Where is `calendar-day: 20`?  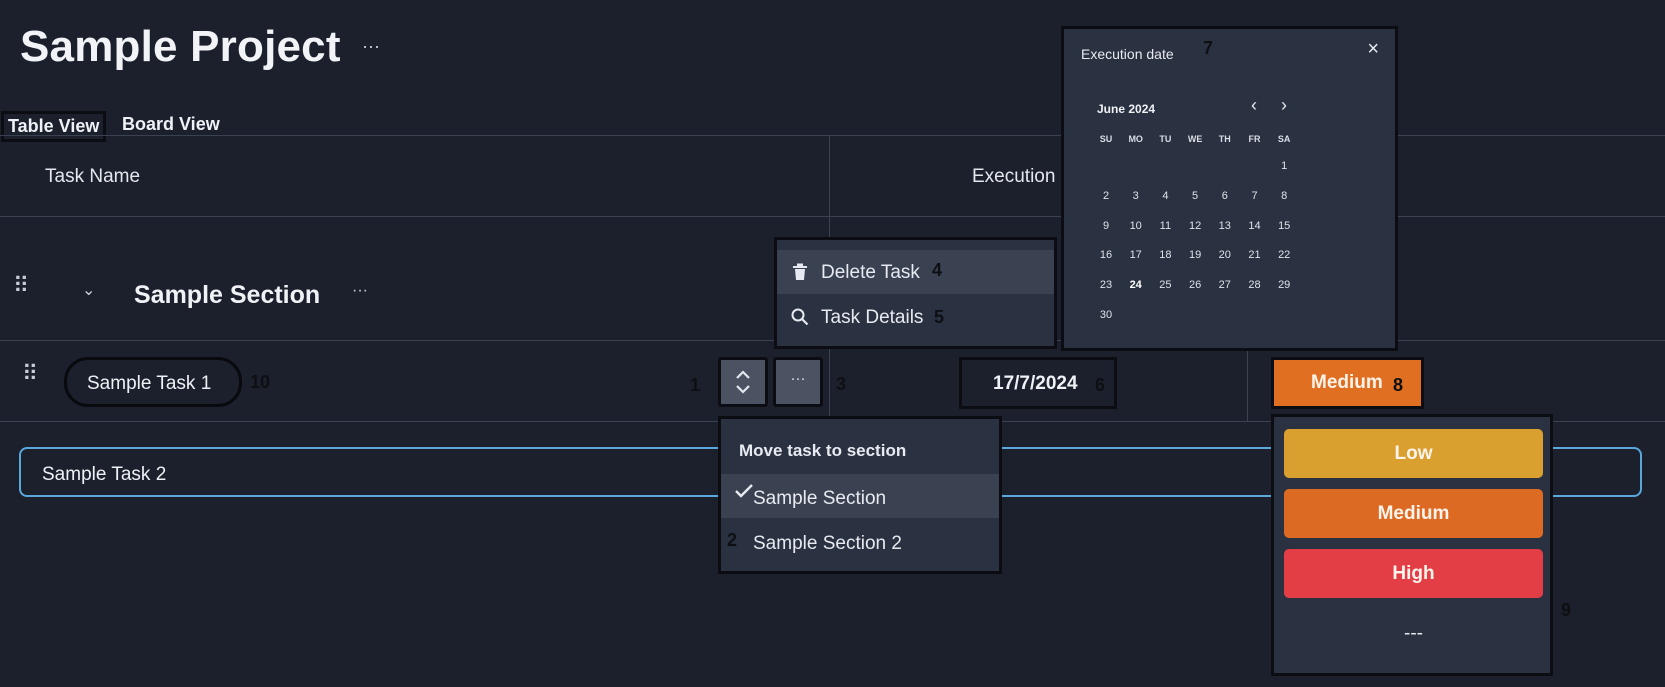
calendar-day: 20 is located at coordinates (1225, 255).